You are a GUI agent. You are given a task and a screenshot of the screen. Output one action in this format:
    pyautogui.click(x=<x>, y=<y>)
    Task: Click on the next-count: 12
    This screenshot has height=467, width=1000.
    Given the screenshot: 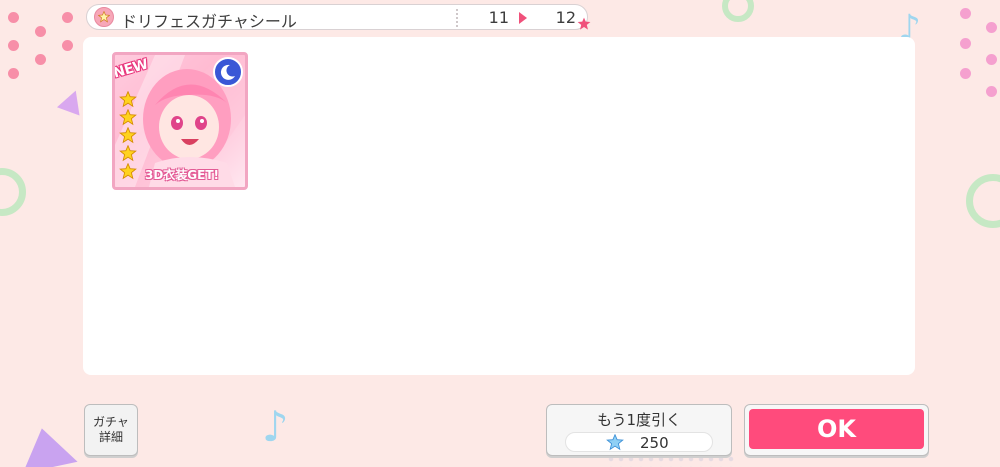 What is the action you would take?
    pyautogui.click(x=565, y=17)
    